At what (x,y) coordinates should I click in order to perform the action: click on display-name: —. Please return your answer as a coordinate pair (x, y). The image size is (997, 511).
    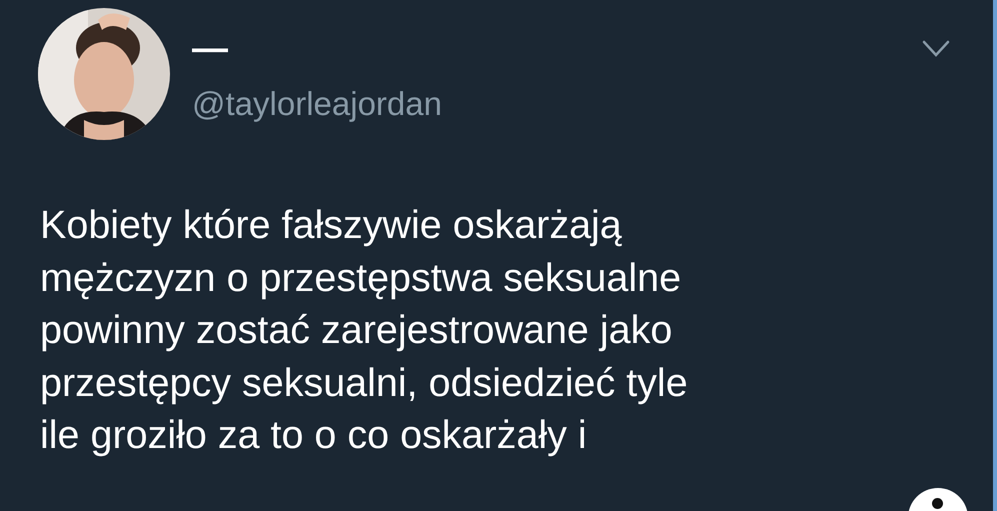
    Looking at the image, I should click on (210, 48).